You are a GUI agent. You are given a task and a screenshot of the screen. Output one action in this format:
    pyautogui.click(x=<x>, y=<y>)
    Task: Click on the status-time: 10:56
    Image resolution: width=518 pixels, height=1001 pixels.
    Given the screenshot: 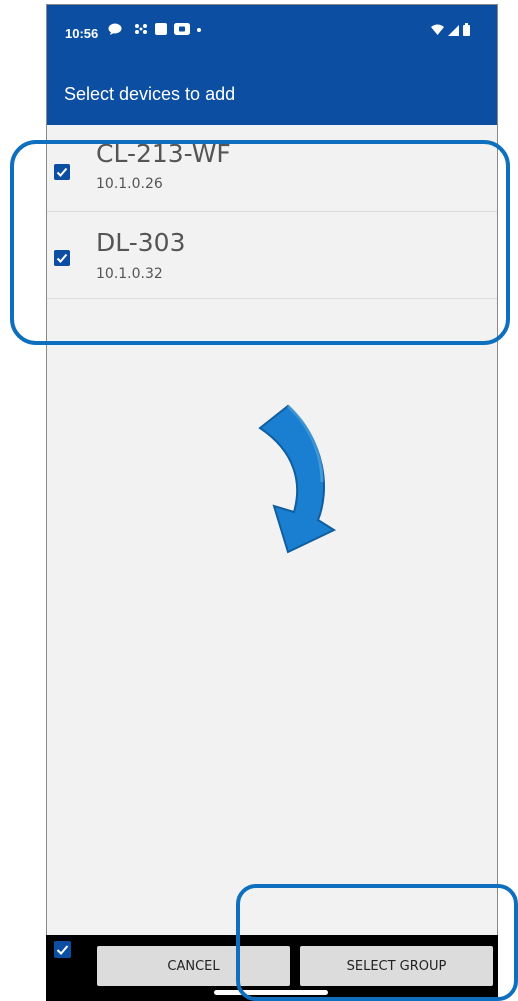 What is the action you would take?
    pyautogui.click(x=82, y=33)
    